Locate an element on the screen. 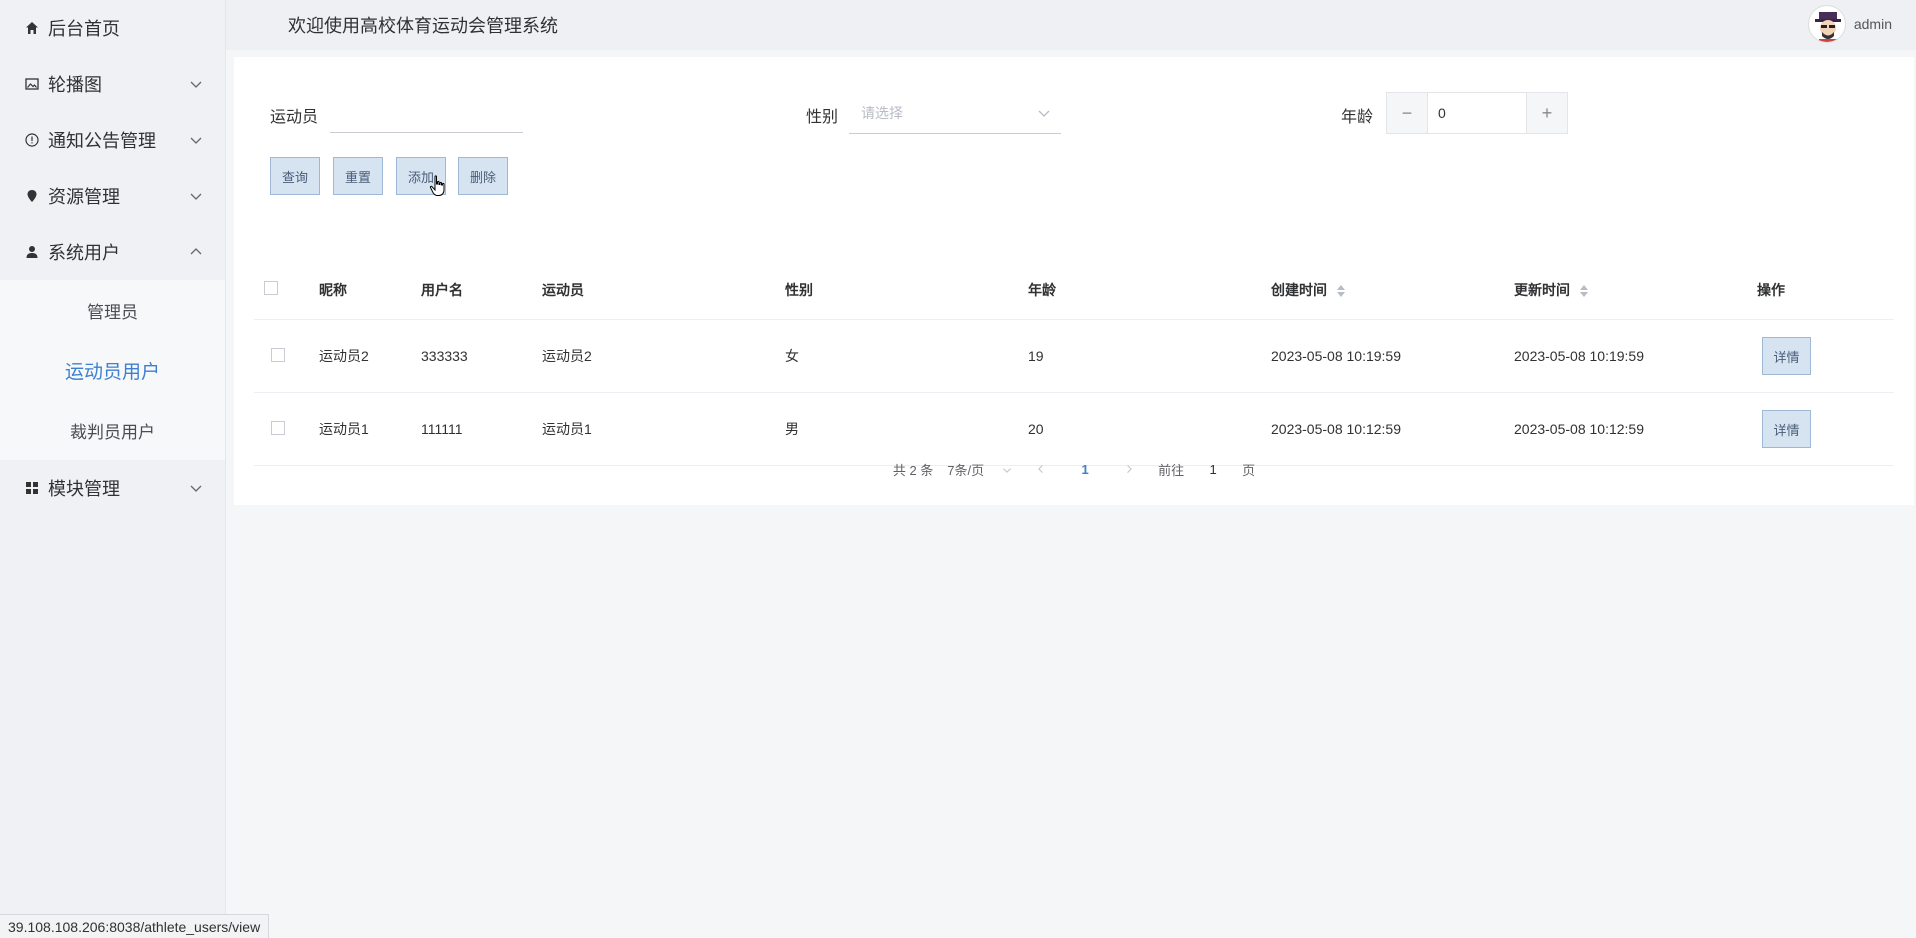  avatar is located at coordinates (1827, 24).